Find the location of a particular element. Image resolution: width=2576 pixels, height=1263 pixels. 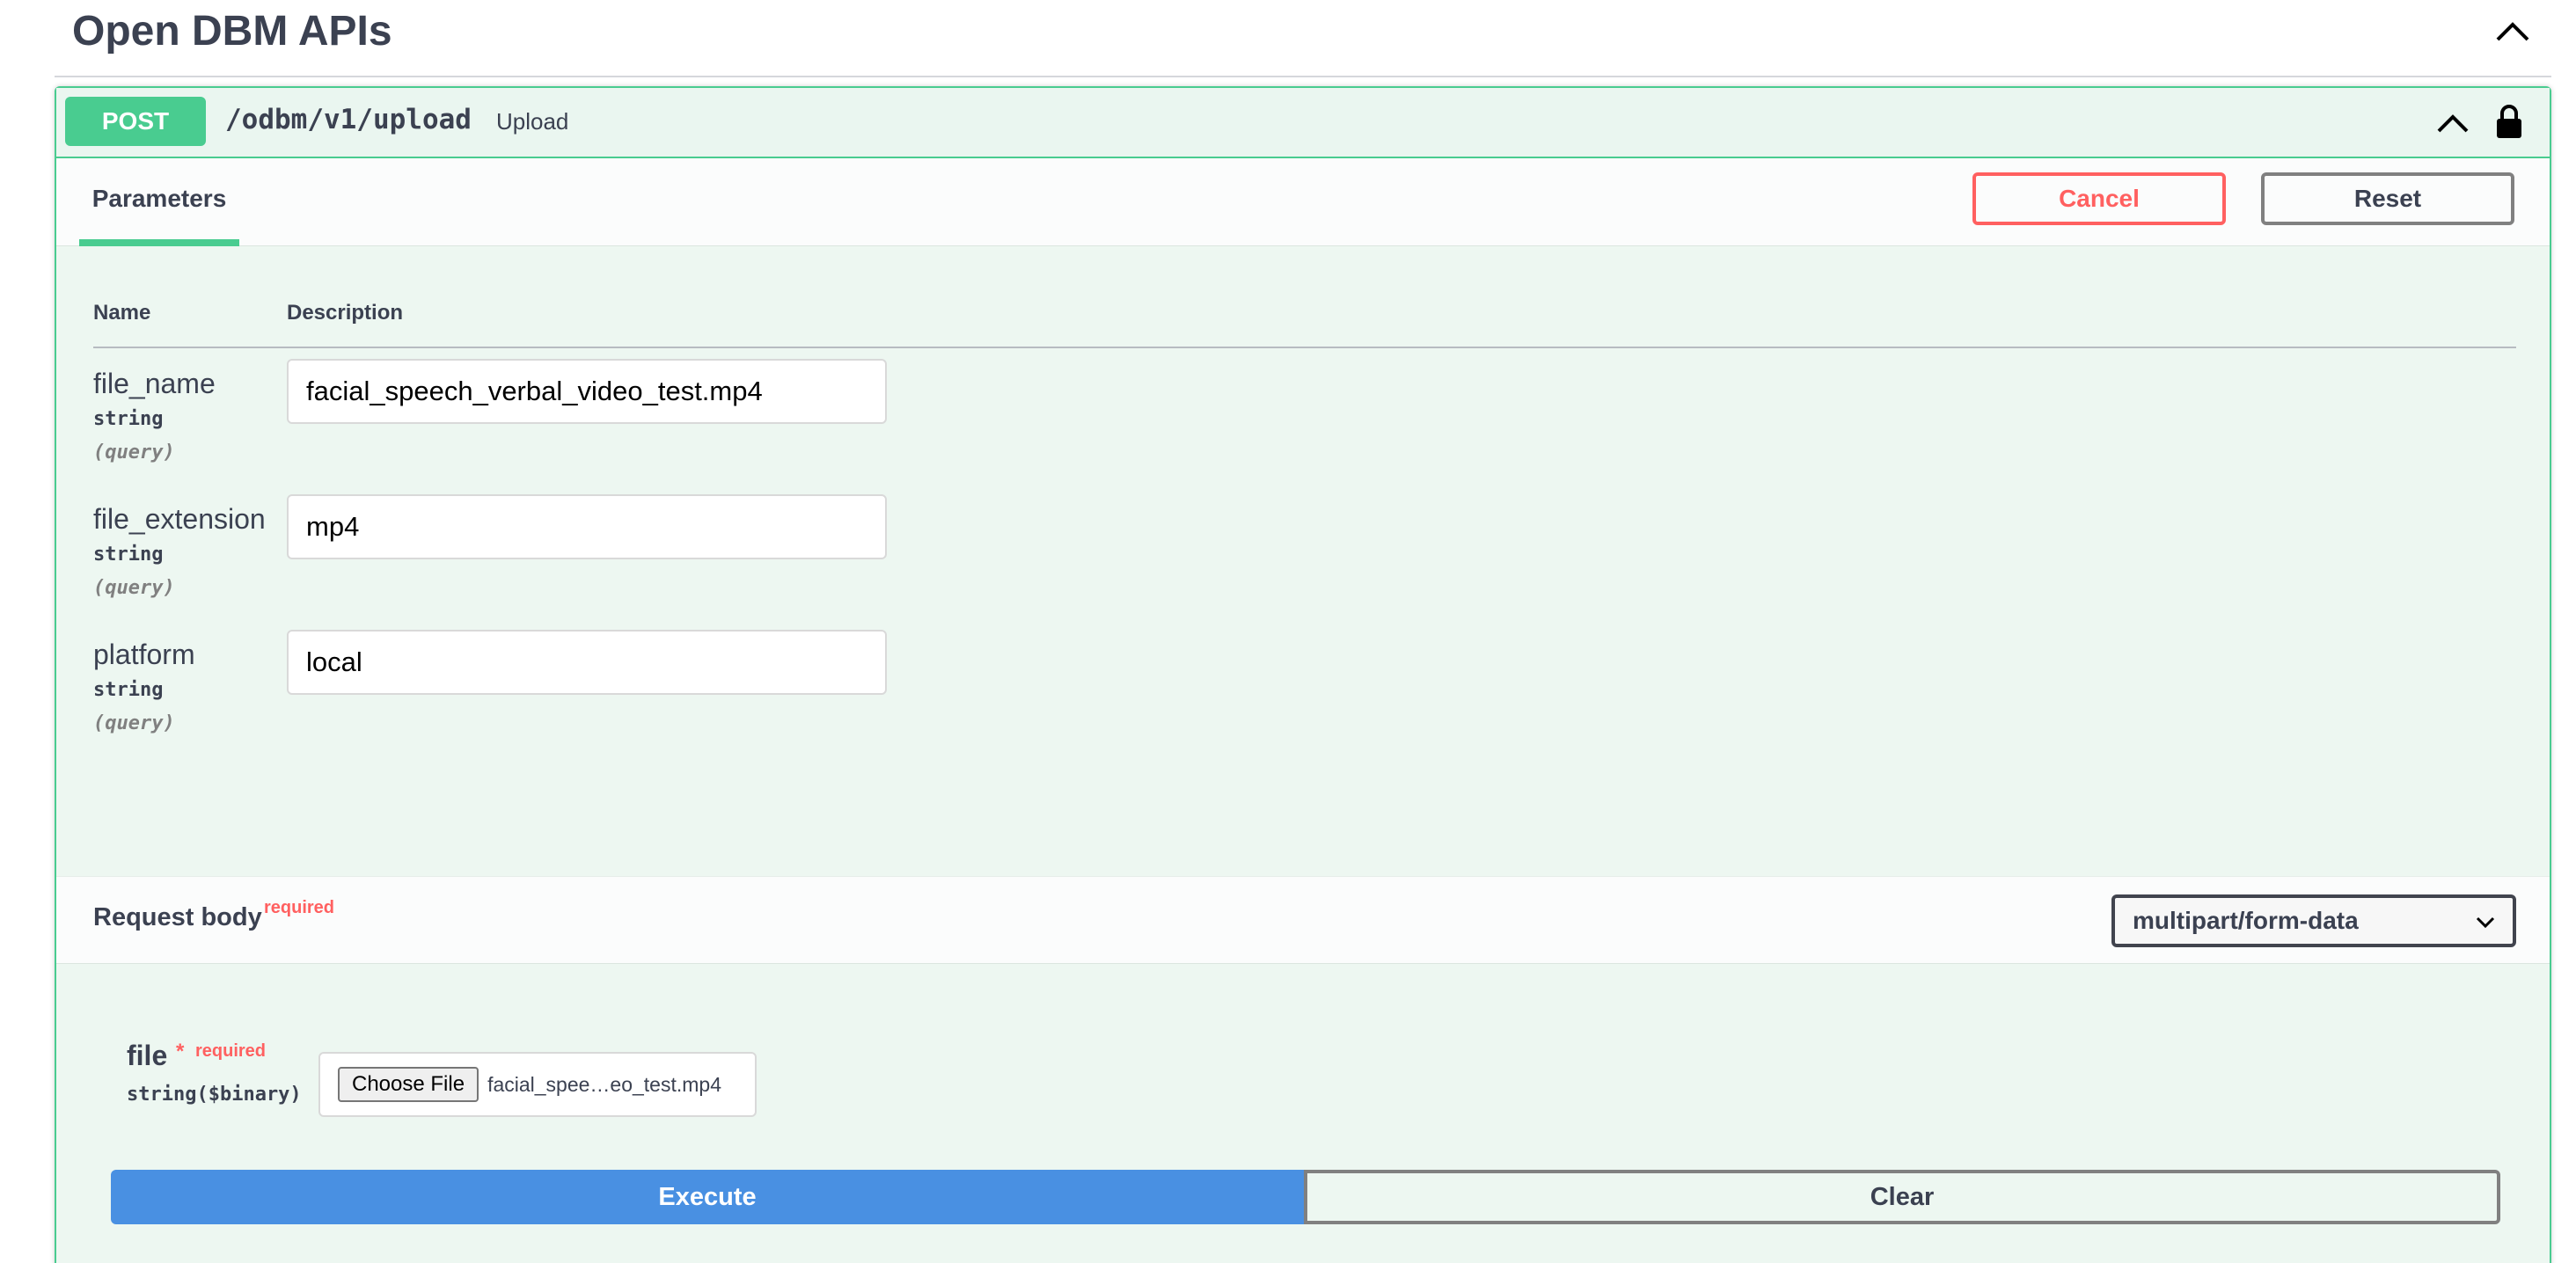

parameter-row-file-name: file_name string (query) is located at coordinates (1304, 425).